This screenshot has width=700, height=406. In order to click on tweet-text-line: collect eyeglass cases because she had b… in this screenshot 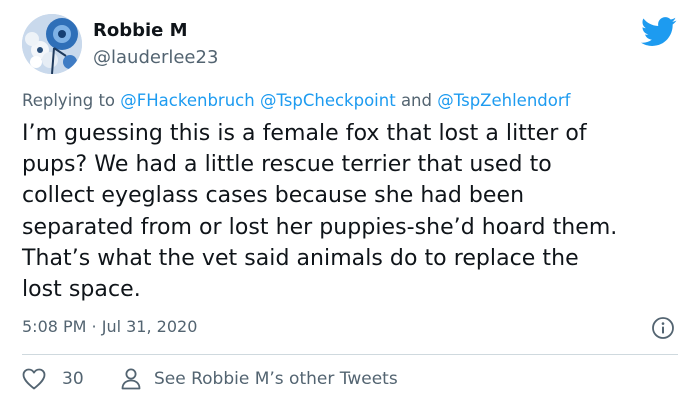, I will do `click(273, 196)`.